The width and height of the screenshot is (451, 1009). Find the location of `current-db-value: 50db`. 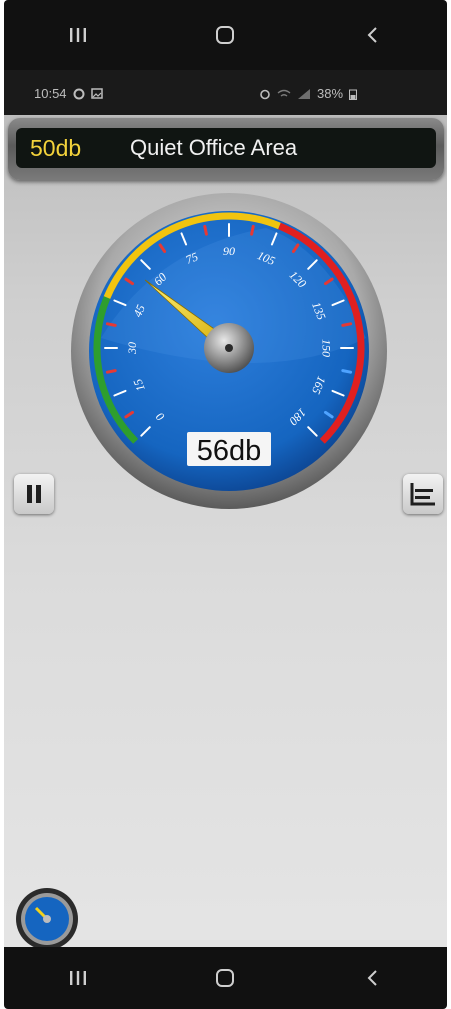

current-db-value: 50db is located at coordinates (56, 147).